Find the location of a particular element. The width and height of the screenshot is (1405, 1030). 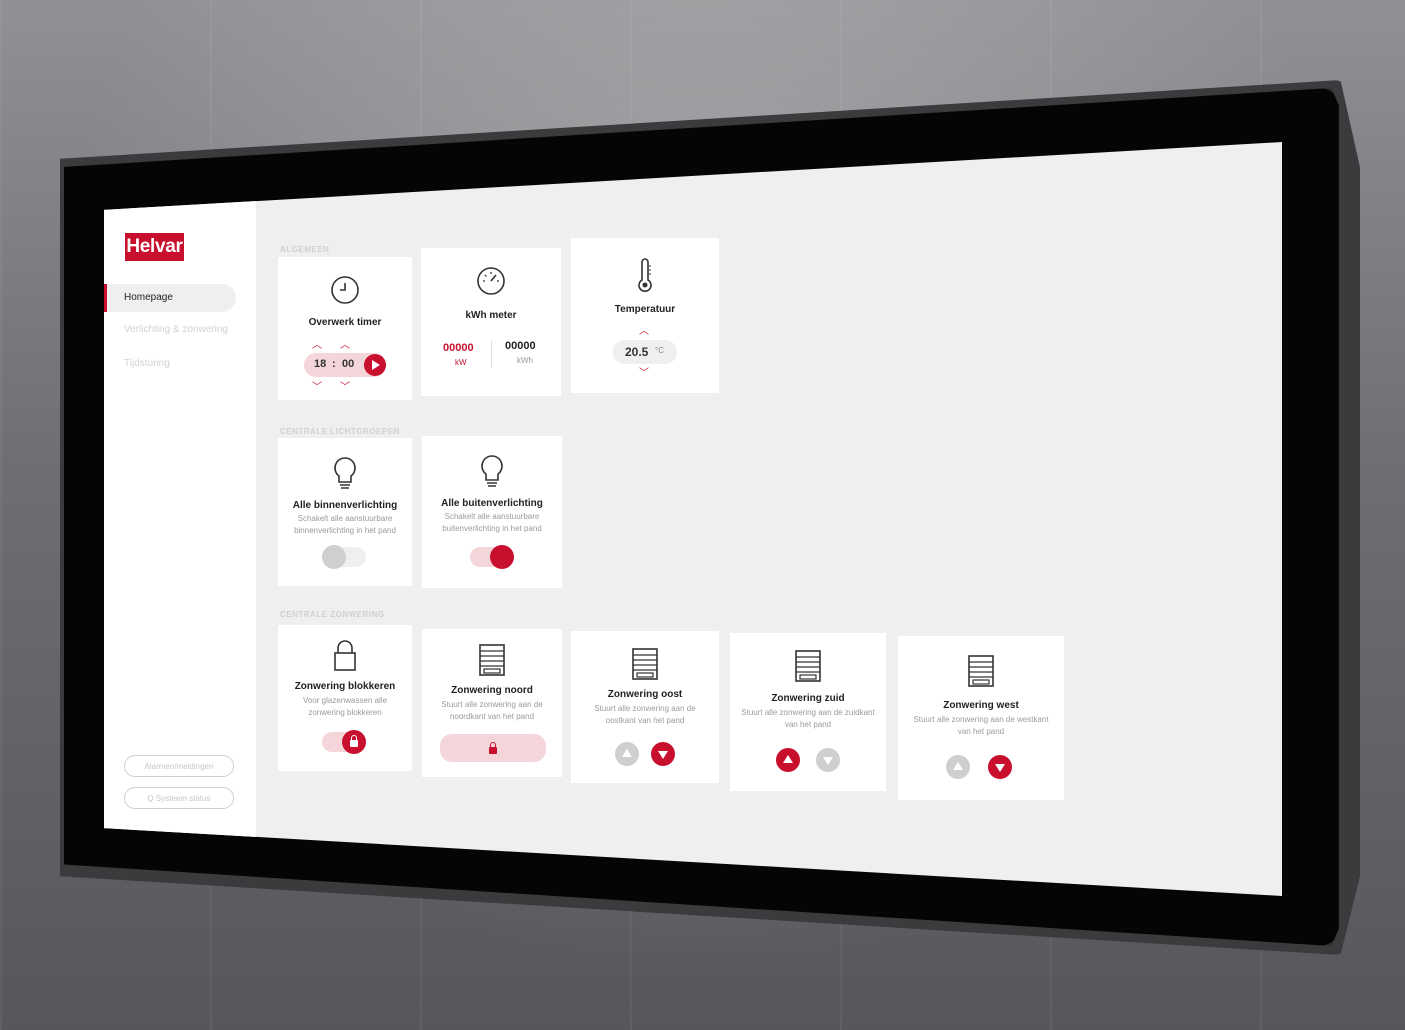

gauge-icon is located at coordinates (491, 281).